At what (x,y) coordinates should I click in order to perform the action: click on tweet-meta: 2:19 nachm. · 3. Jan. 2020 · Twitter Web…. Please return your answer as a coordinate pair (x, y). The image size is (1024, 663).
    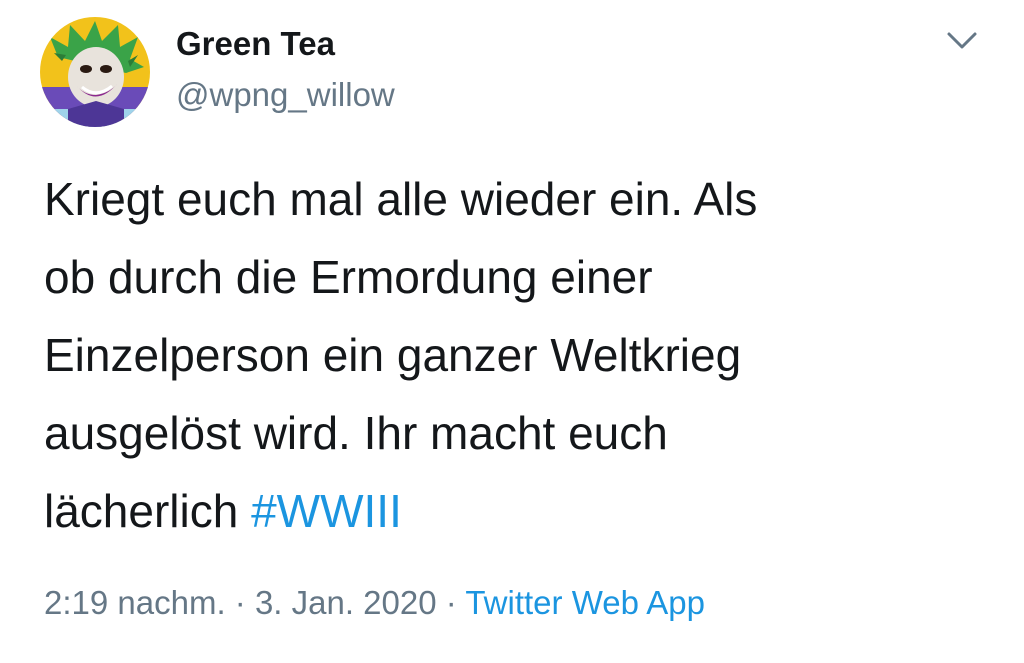
    Looking at the image, I should click on (374, 603).